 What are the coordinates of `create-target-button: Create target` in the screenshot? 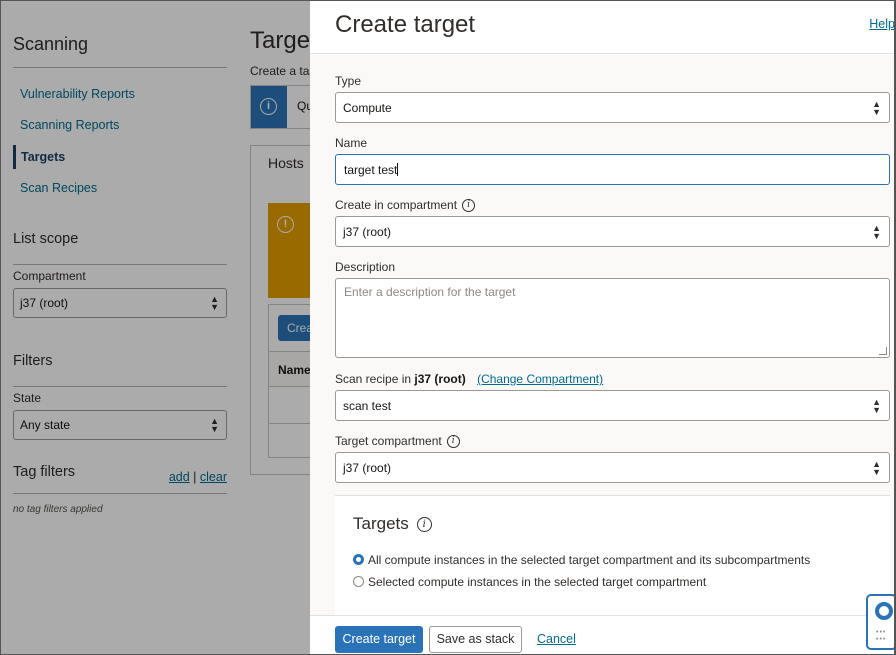 It's located at (379, 639).